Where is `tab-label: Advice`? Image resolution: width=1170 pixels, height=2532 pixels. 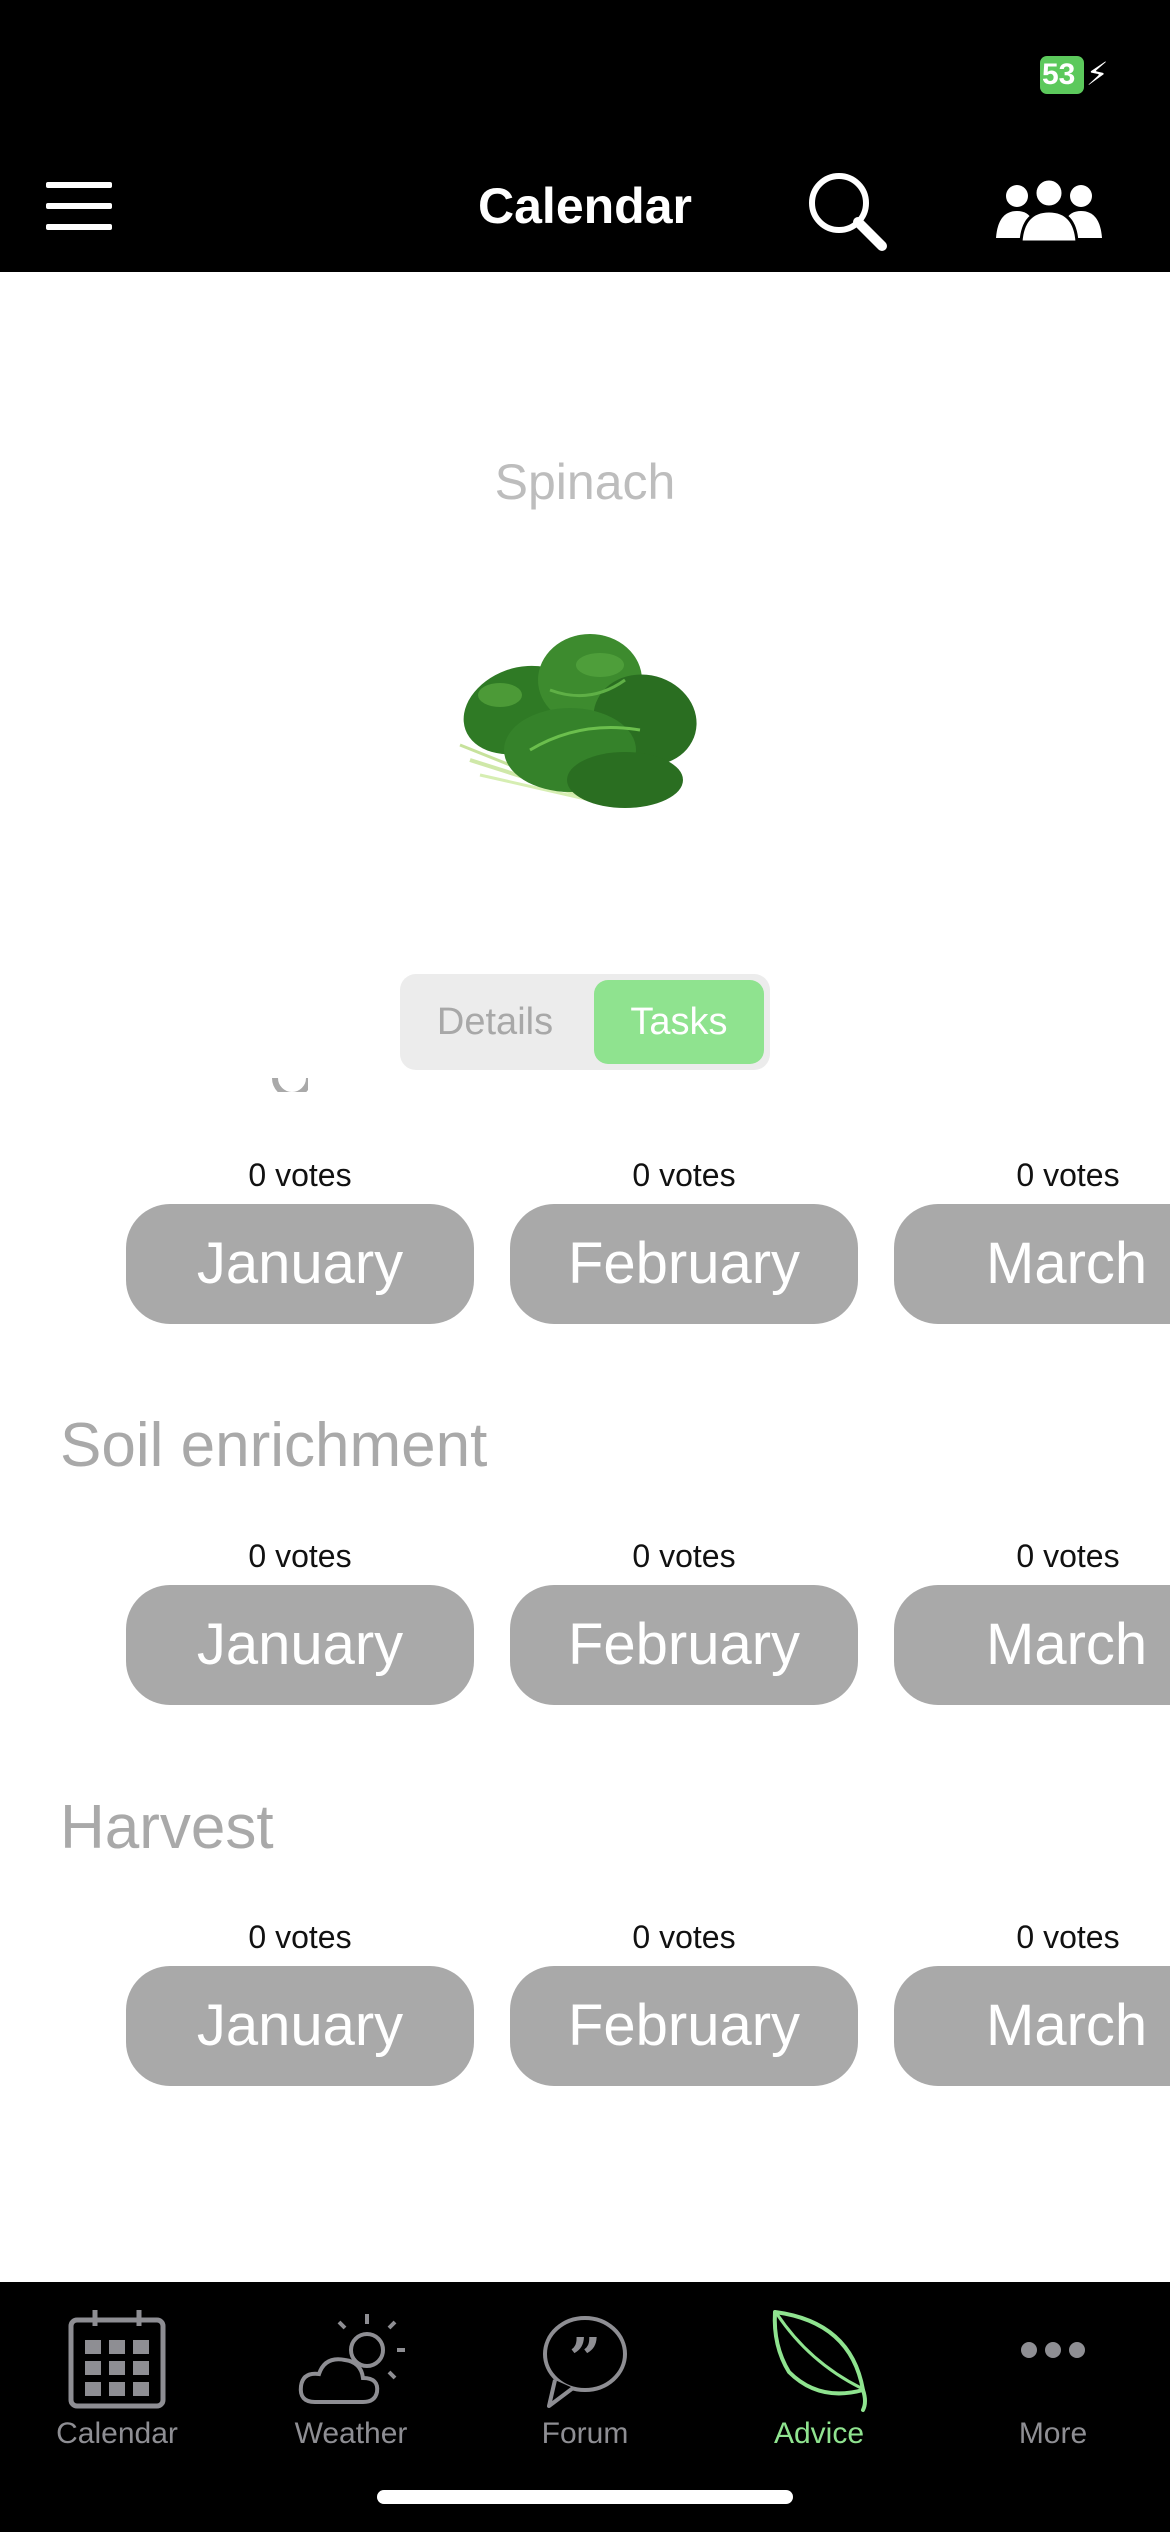
tab-label: Advice is located at coordinates (819, 2433).